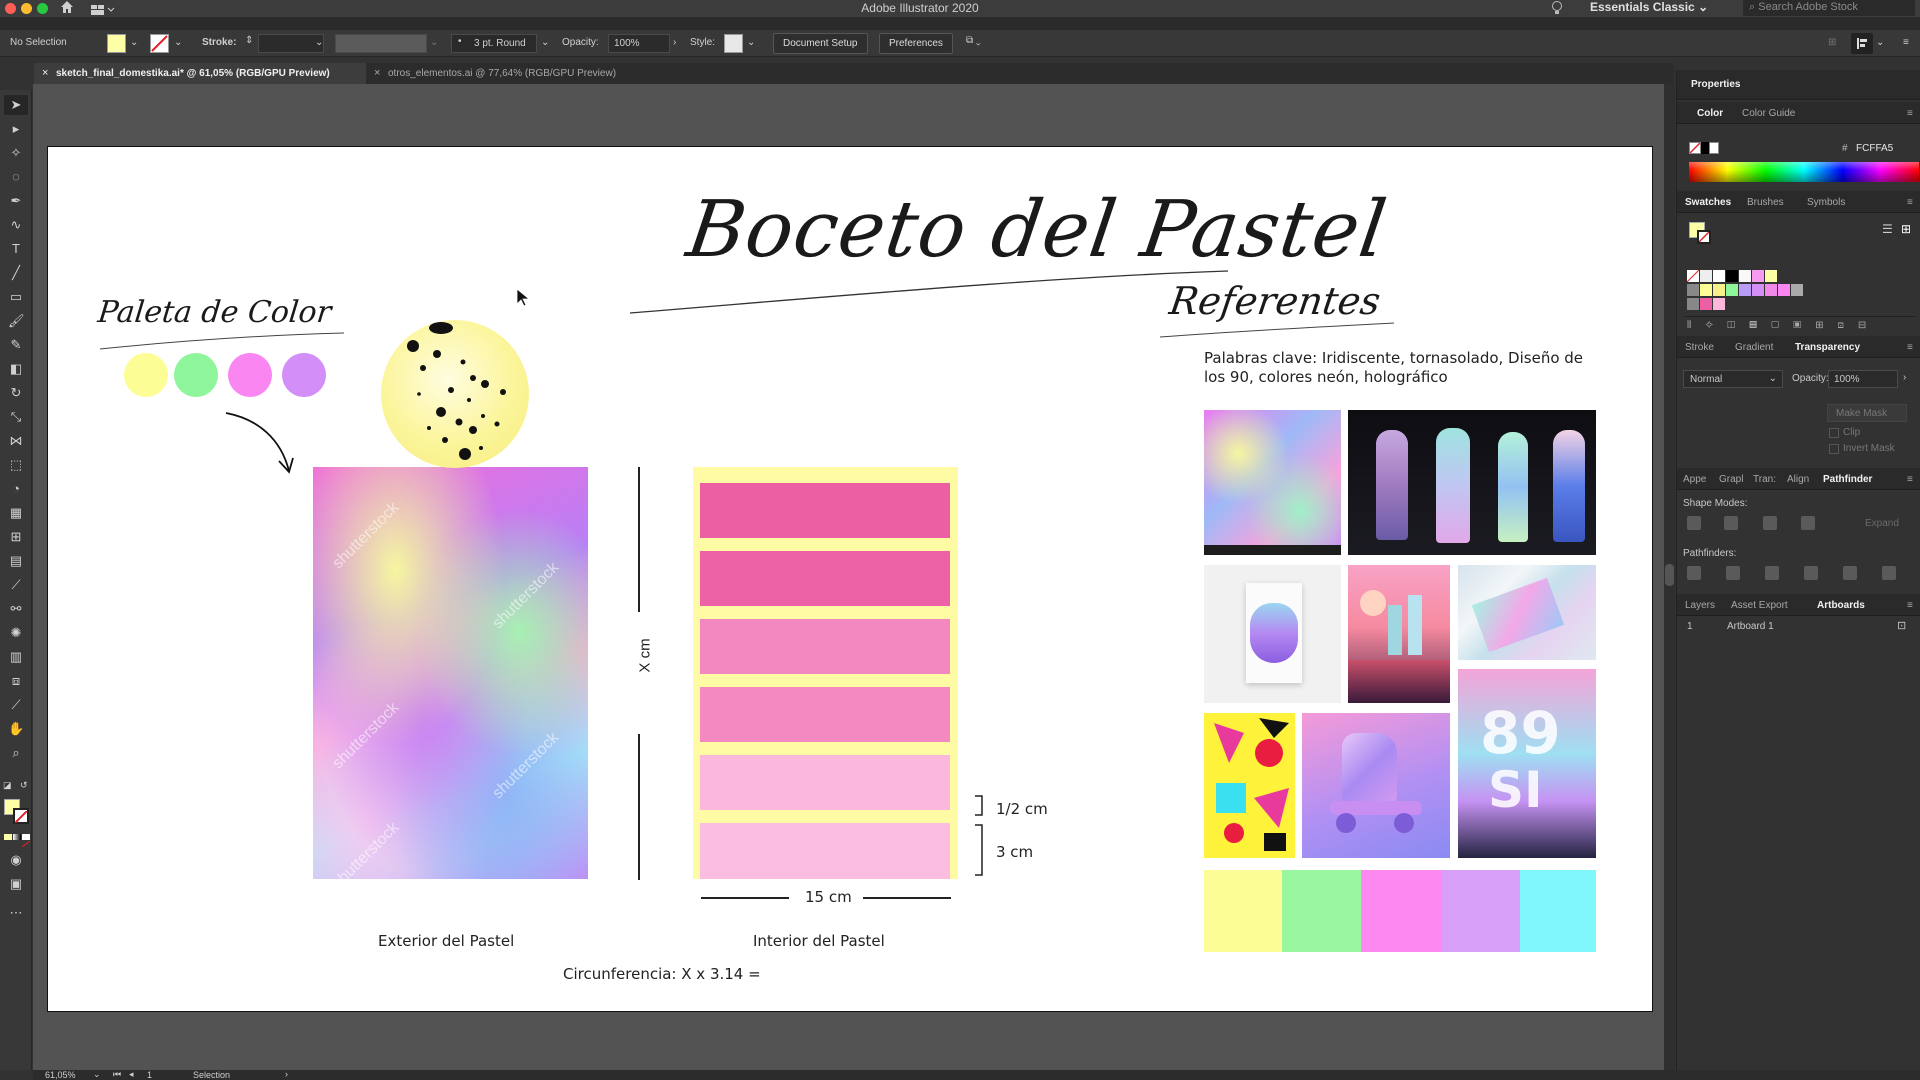  What do you see at coordinates (16, 657) in the screenshot?
I see `column-graph-tool-icon: ▥` at bounding box center [16, 657].